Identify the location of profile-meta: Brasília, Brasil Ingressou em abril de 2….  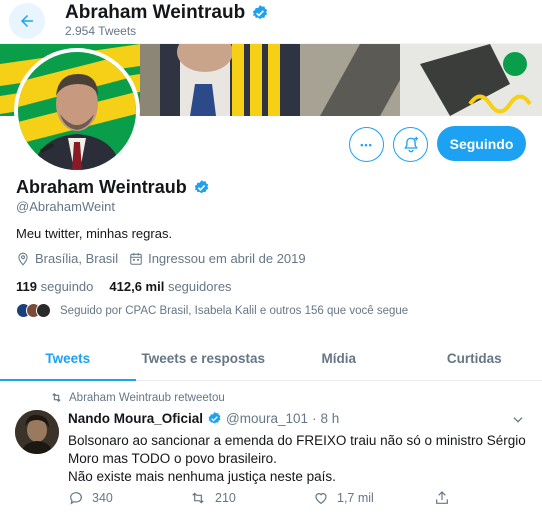
(161, 258).